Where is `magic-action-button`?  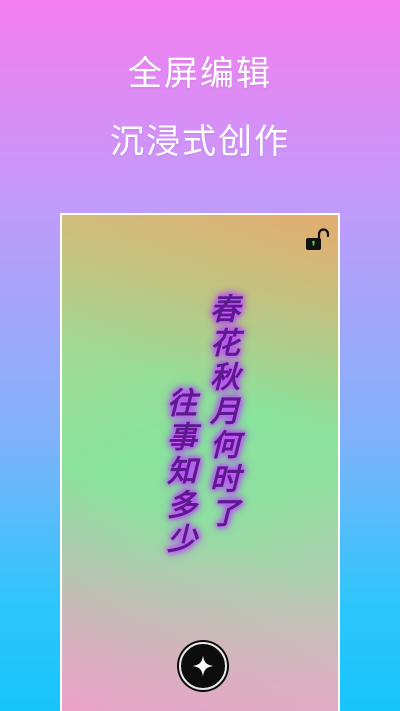 magic-action-button is located at coordinates (203, 666).